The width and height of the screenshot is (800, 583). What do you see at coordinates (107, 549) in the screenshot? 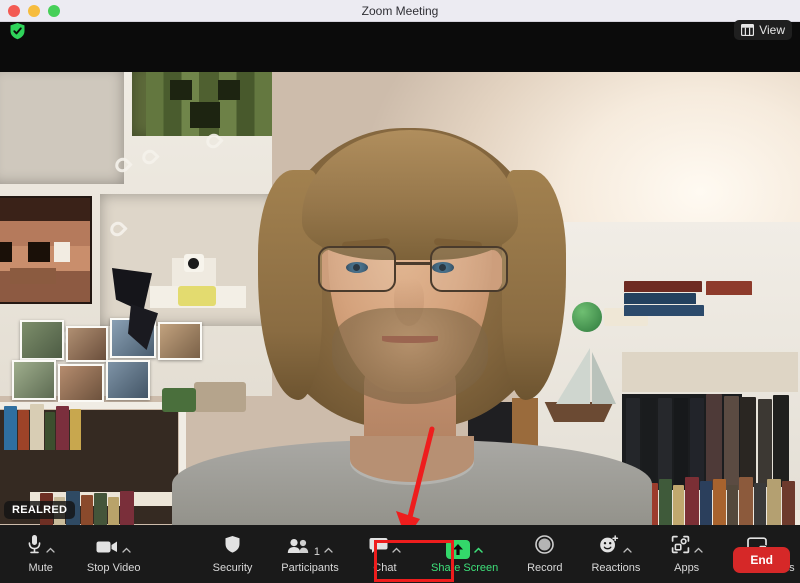
I see `video-camera-icon` at bounding box center [107, 549].